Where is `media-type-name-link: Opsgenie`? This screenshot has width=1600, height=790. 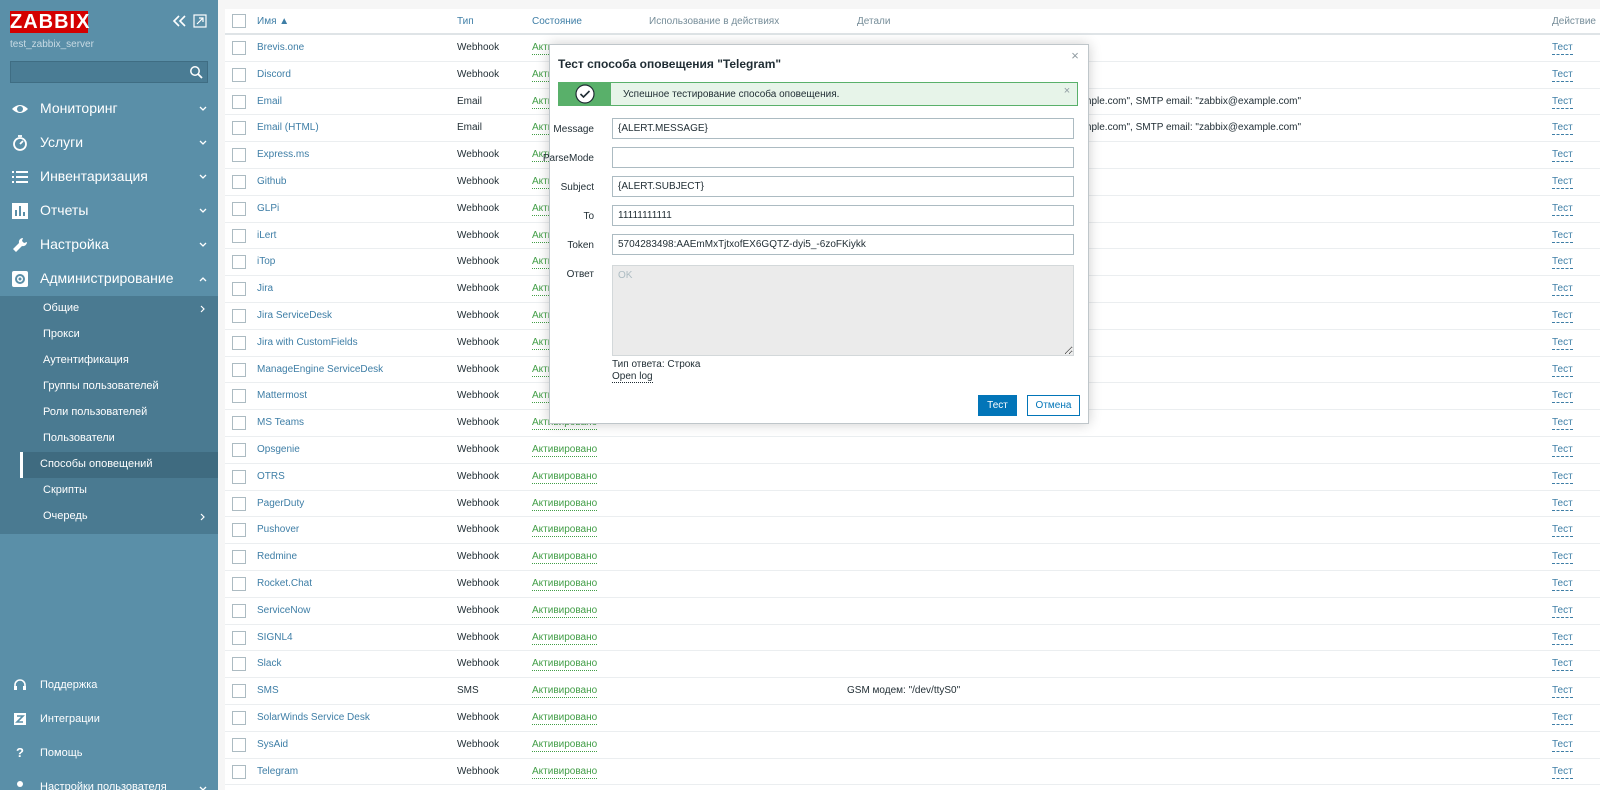
media-type-name-link: Opsgenie is located at coordinates (278, 449).